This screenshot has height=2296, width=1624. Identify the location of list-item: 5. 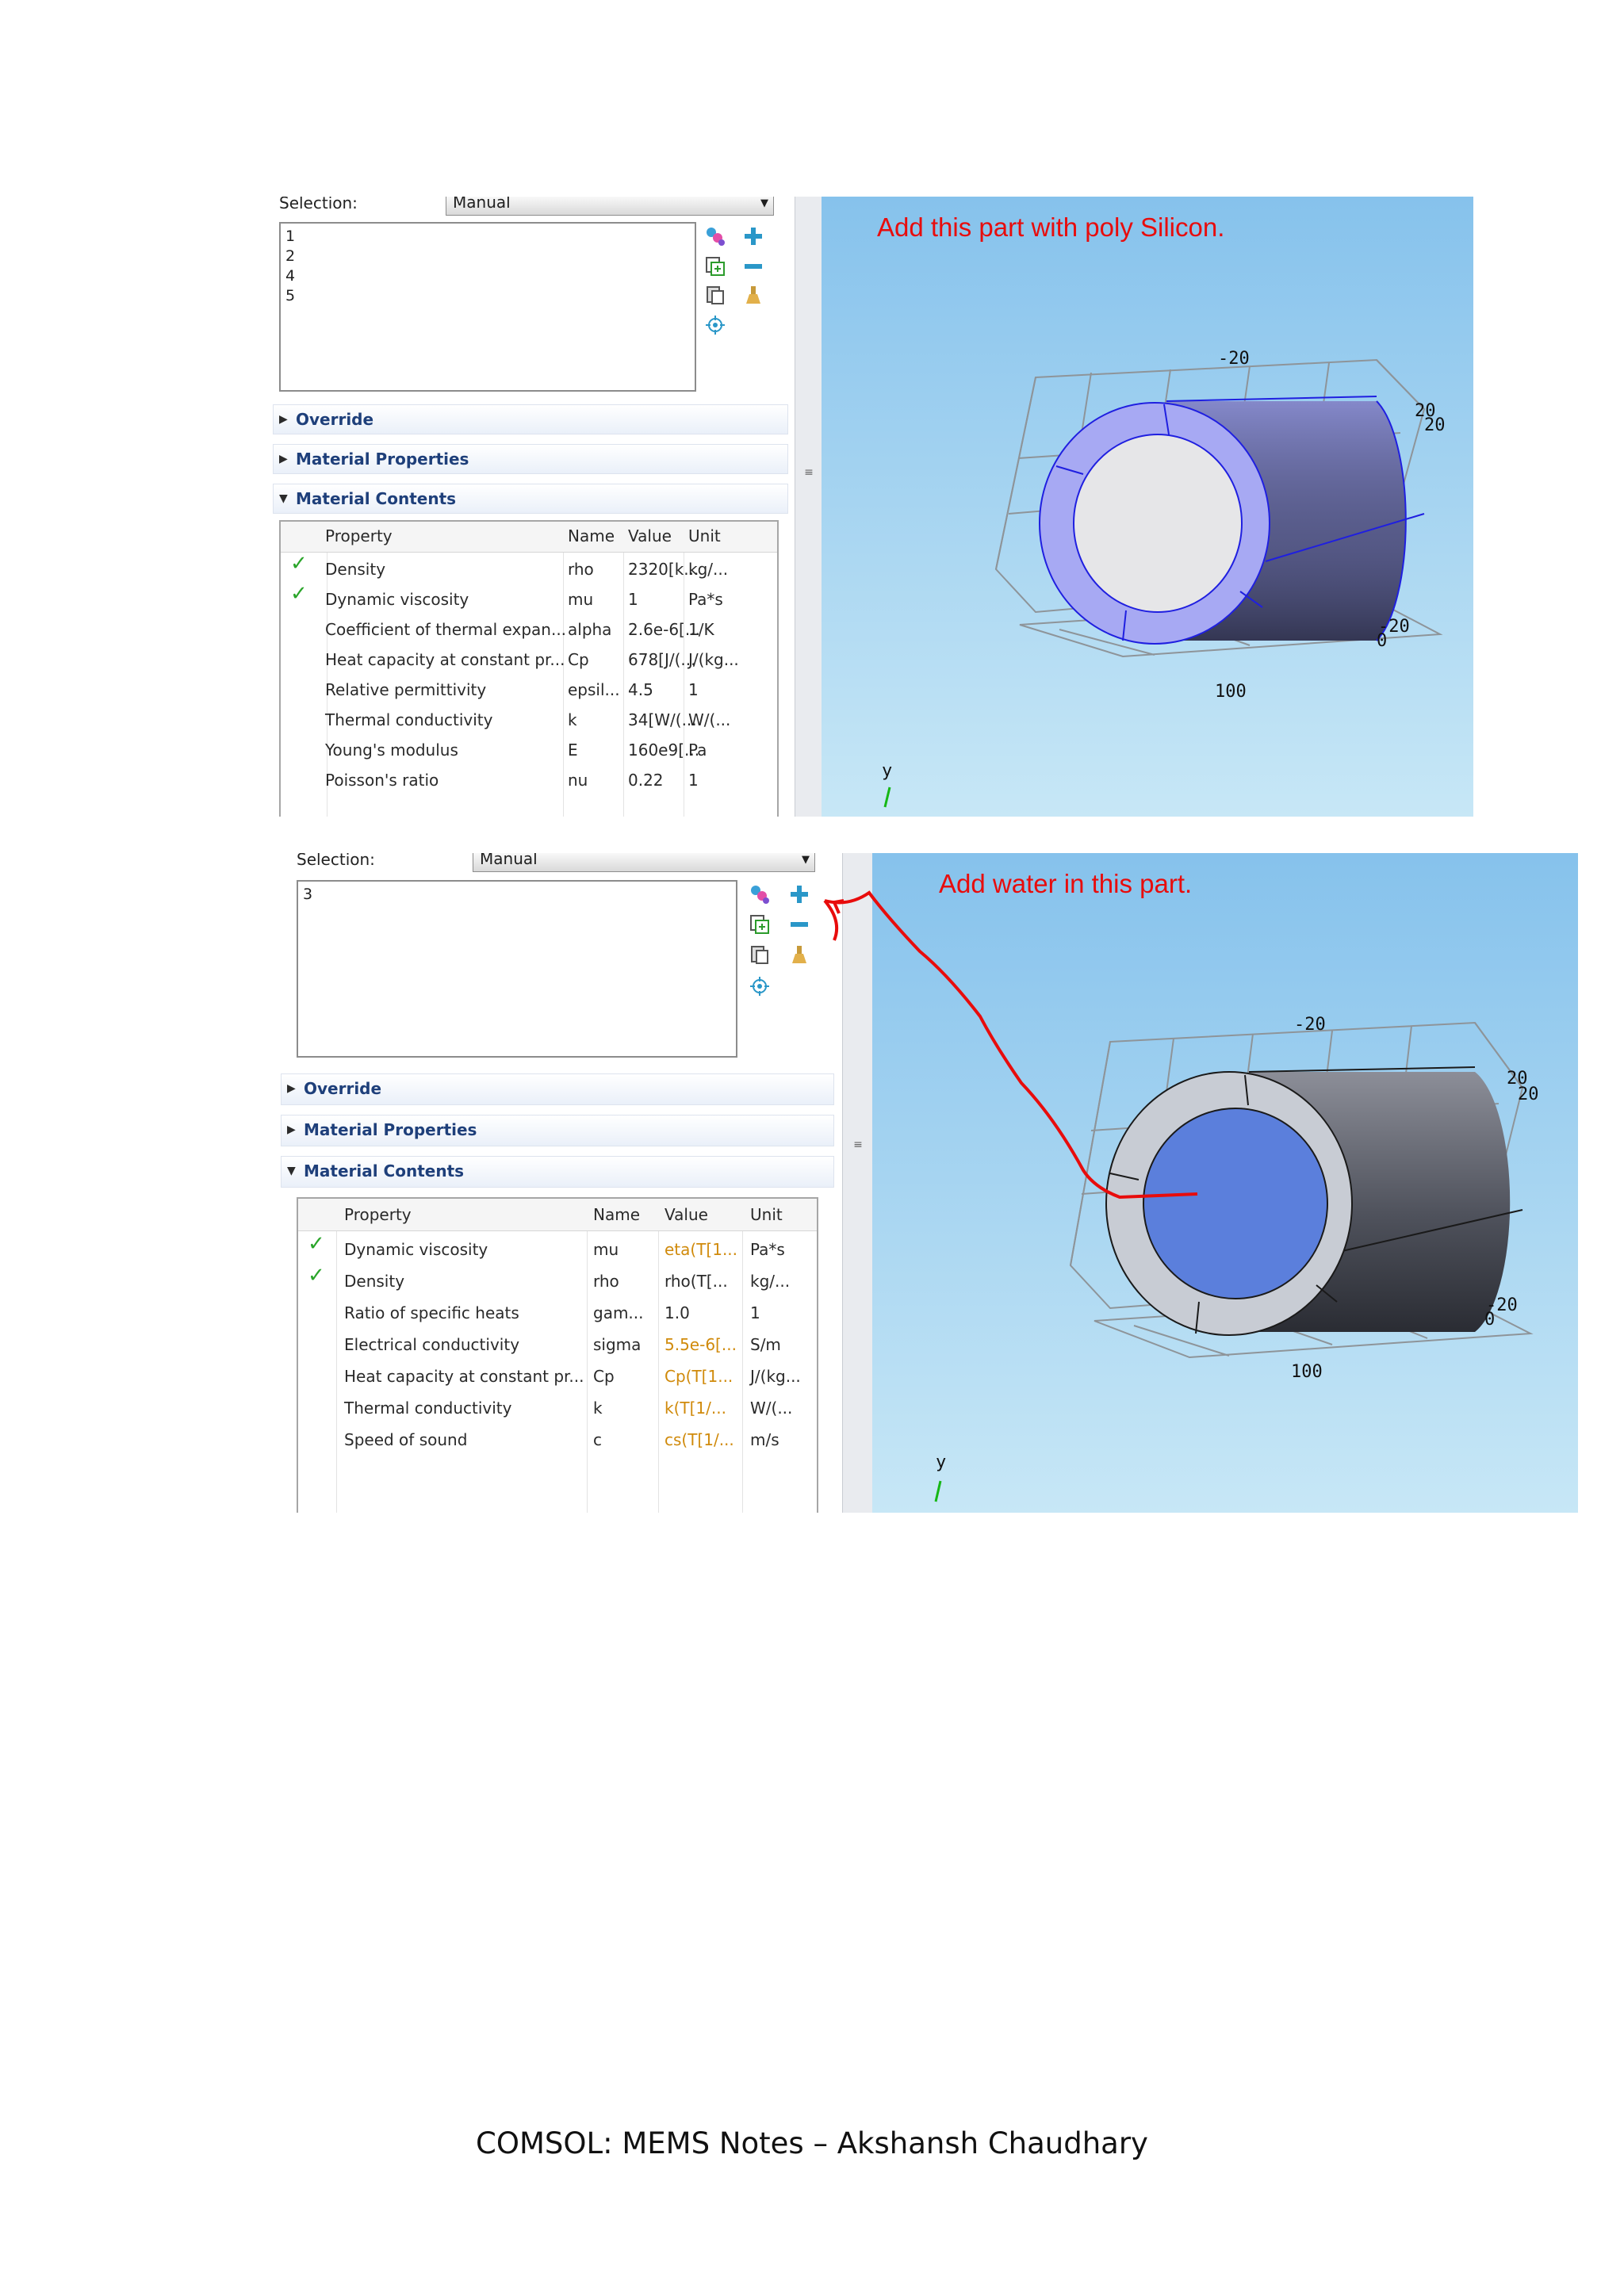
(487, 296).